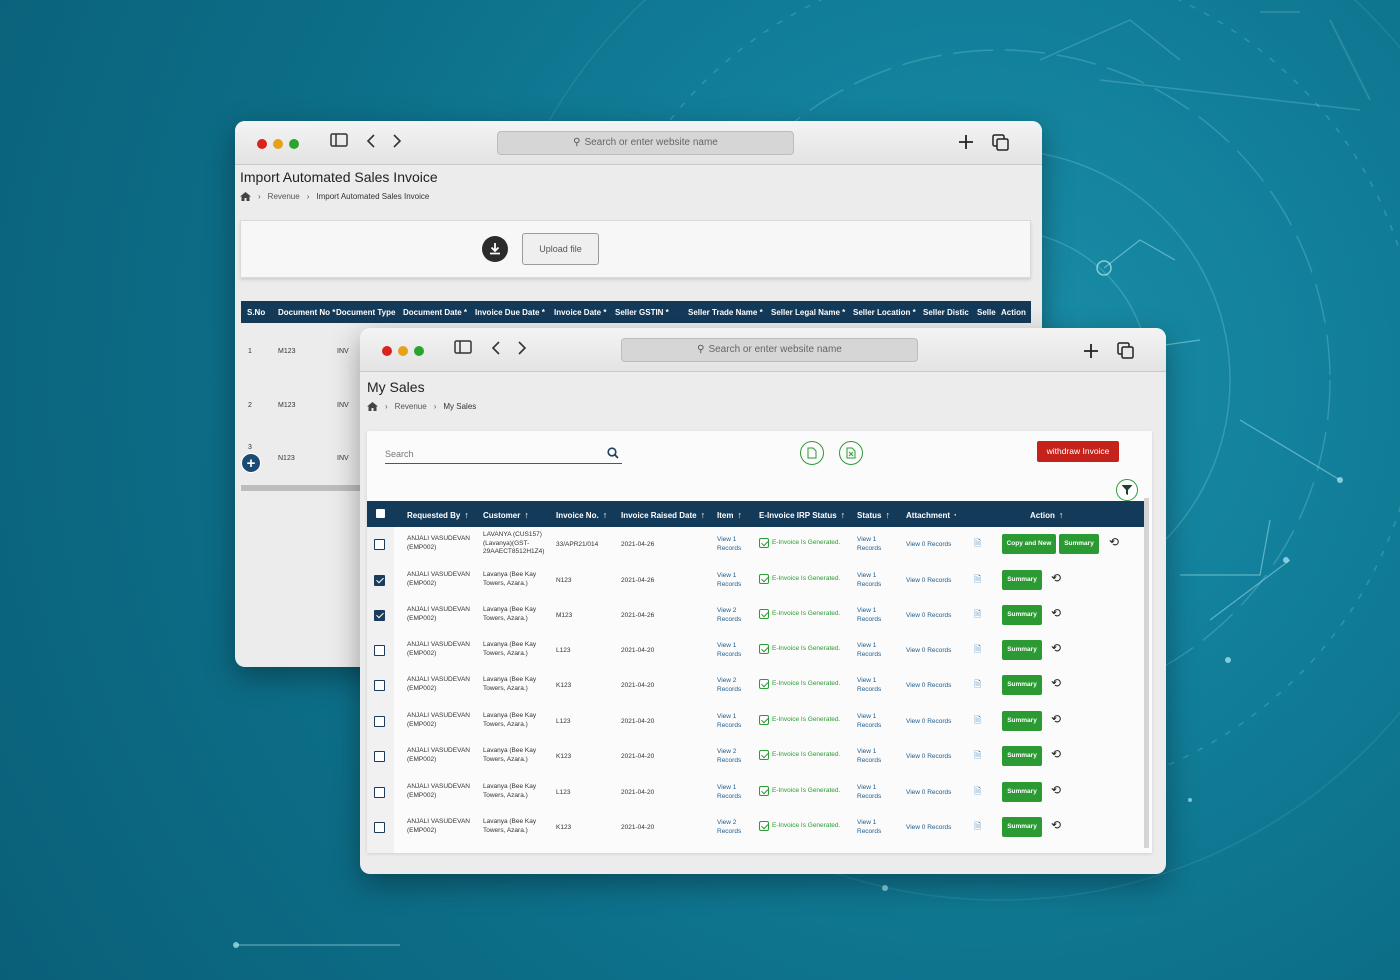 Image resolution: width=1400 pixels, height=980 pixels. What do you see at coordinates (581, 515) in the screenshot?
I see `col-invoice-no: Invoice No. ↑` at bounding box center [581, 515].